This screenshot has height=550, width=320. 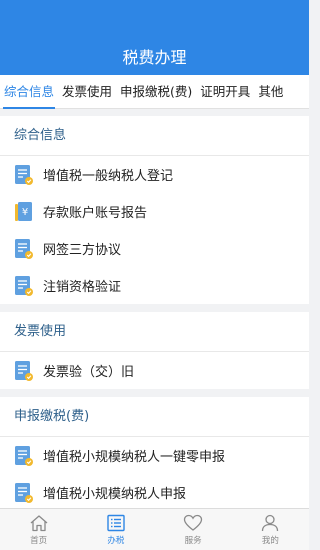 I want to click on list-item-label: 增值税小规模纳税人申报, so click(x=115, y=494).